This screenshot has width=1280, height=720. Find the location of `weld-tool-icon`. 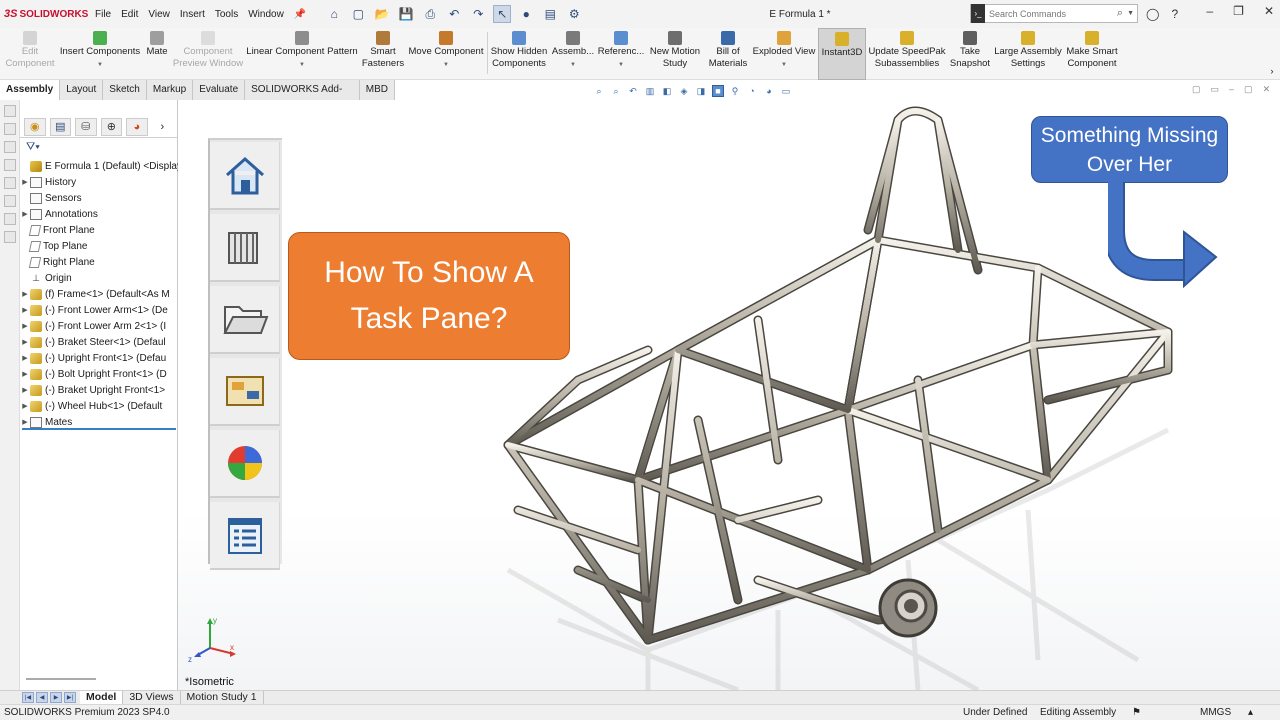

weld-tool-icon is located at coordinates (9, 237).